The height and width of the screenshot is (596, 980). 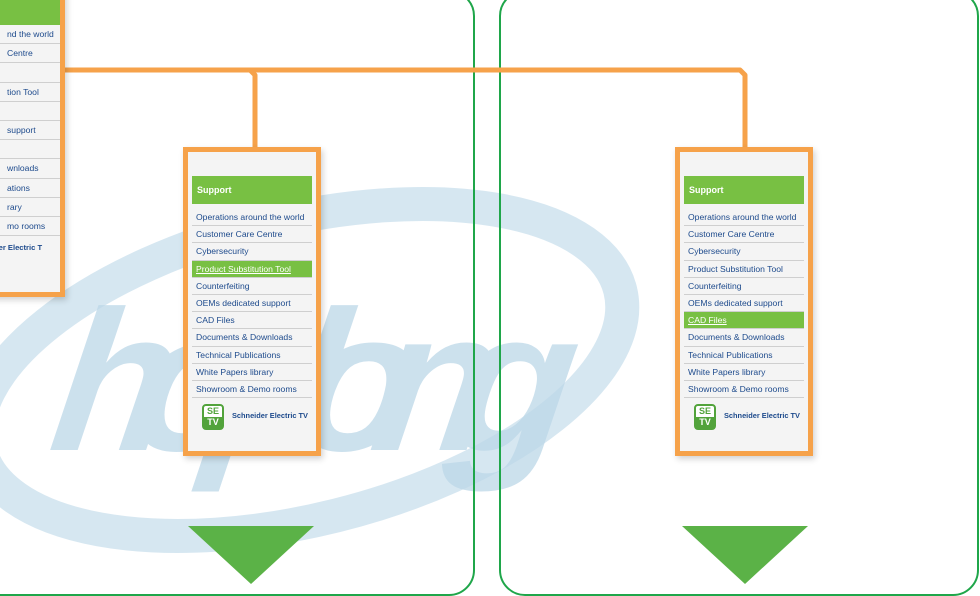 What do you see at coordinates (30, 207) in the screenshot?
I see `cropped-menu-item: rary` at bounding box center [30, 207].